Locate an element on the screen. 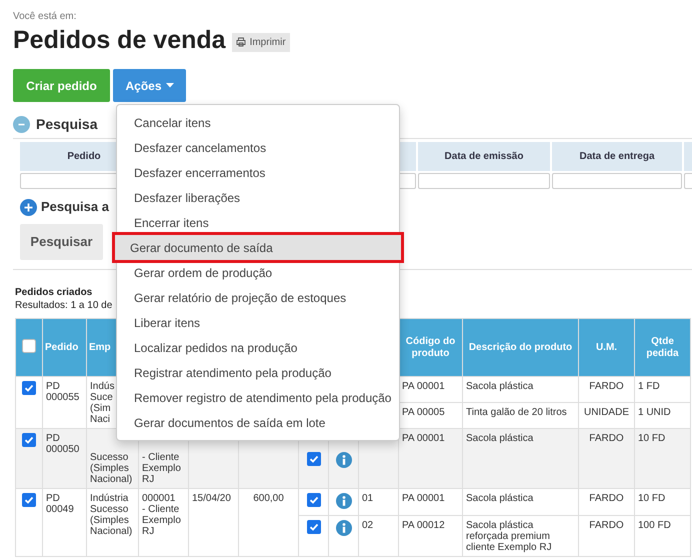 The width and height of the screenshot is (692, 560). column-header: Pedido is located at coordinates (64, 347).